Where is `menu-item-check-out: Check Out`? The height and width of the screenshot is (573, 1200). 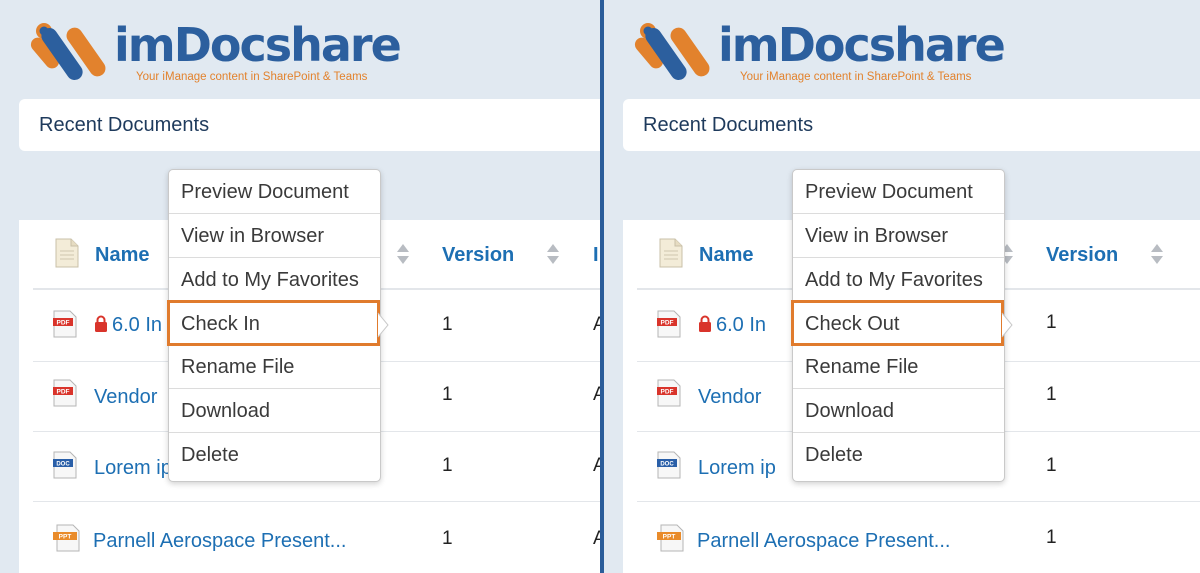
menu-item-check-out: Check Out is located at coordinates (897, 323).